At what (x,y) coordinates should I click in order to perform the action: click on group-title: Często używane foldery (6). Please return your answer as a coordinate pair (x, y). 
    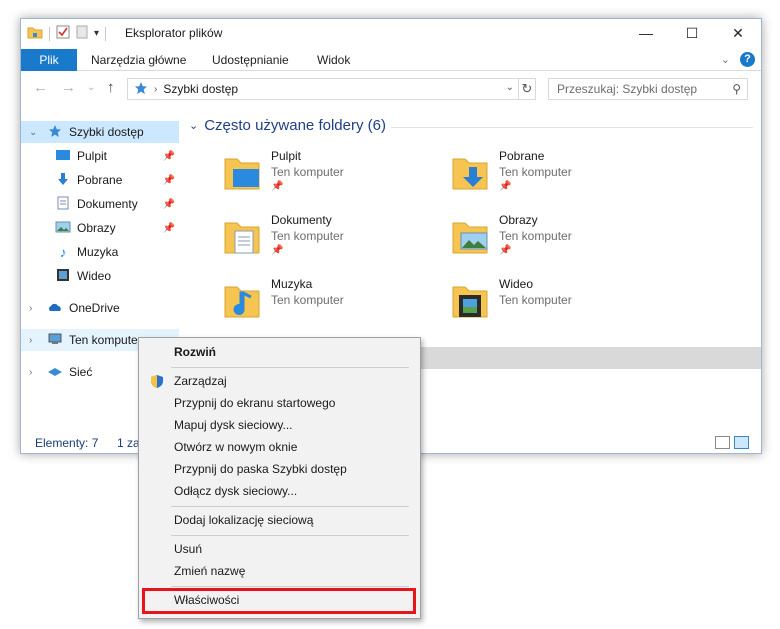
    Looking at the image, I should click on (295, 125).